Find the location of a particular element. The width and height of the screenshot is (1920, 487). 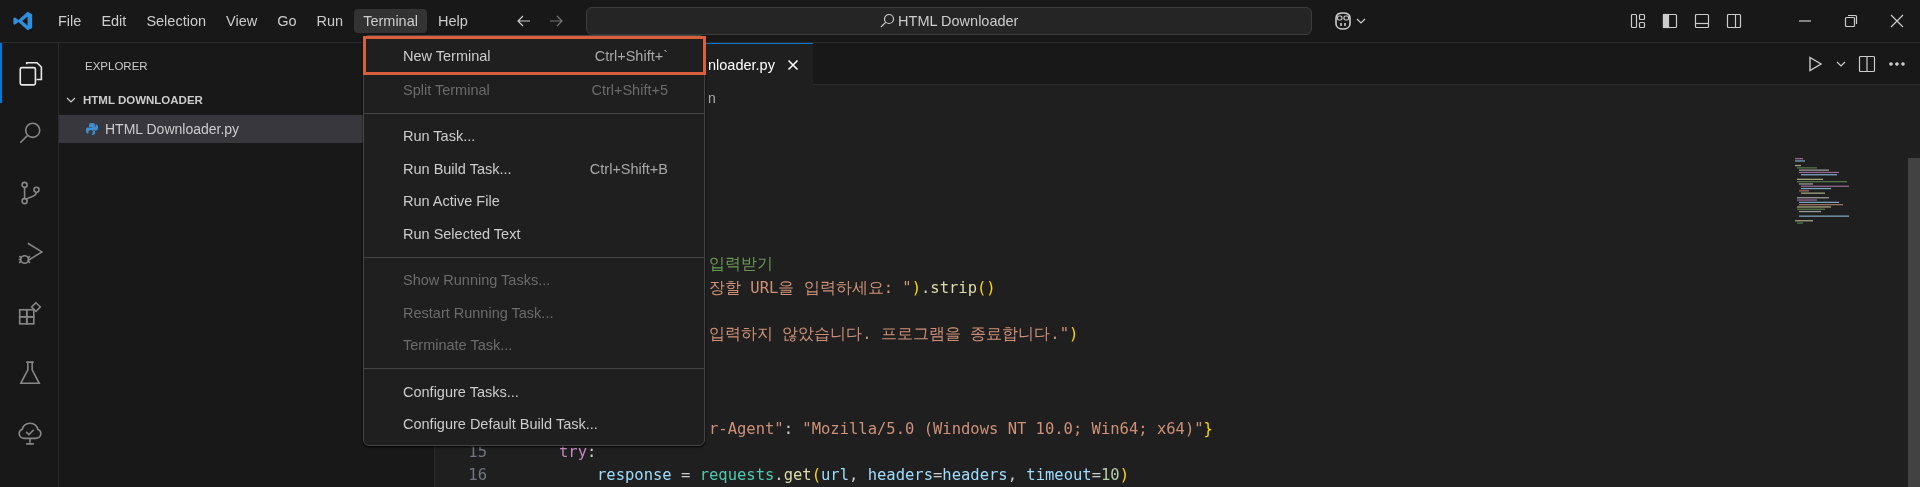

menu-option: Run Active File is located at coordinates (534, 201).